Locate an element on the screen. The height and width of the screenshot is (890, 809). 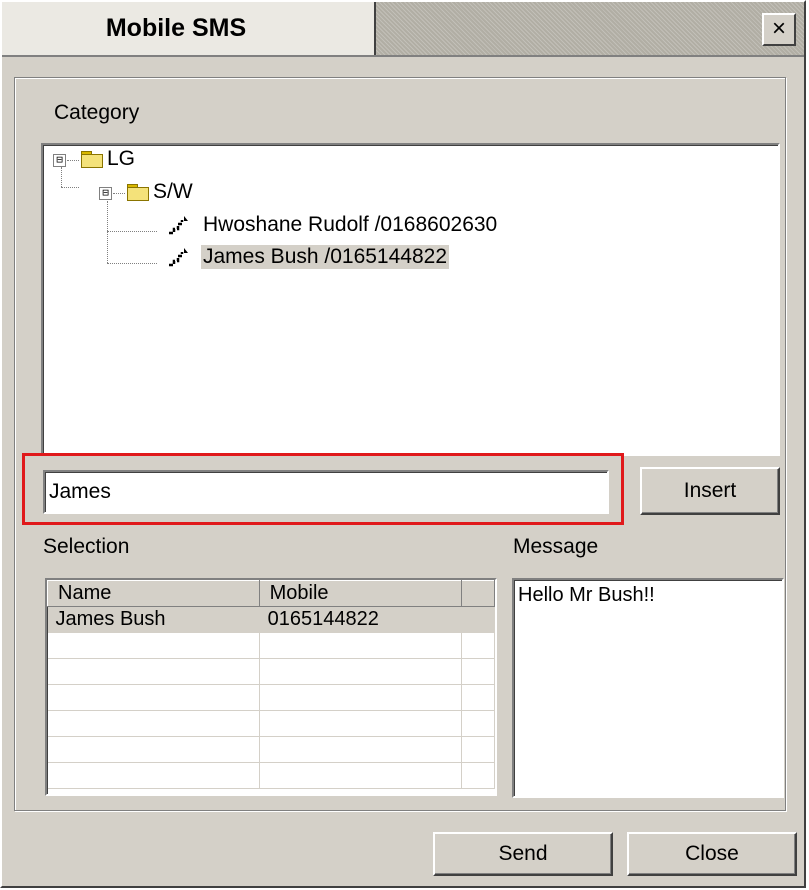
window-title: Mobile SMS is located at coordinates (189, 28).